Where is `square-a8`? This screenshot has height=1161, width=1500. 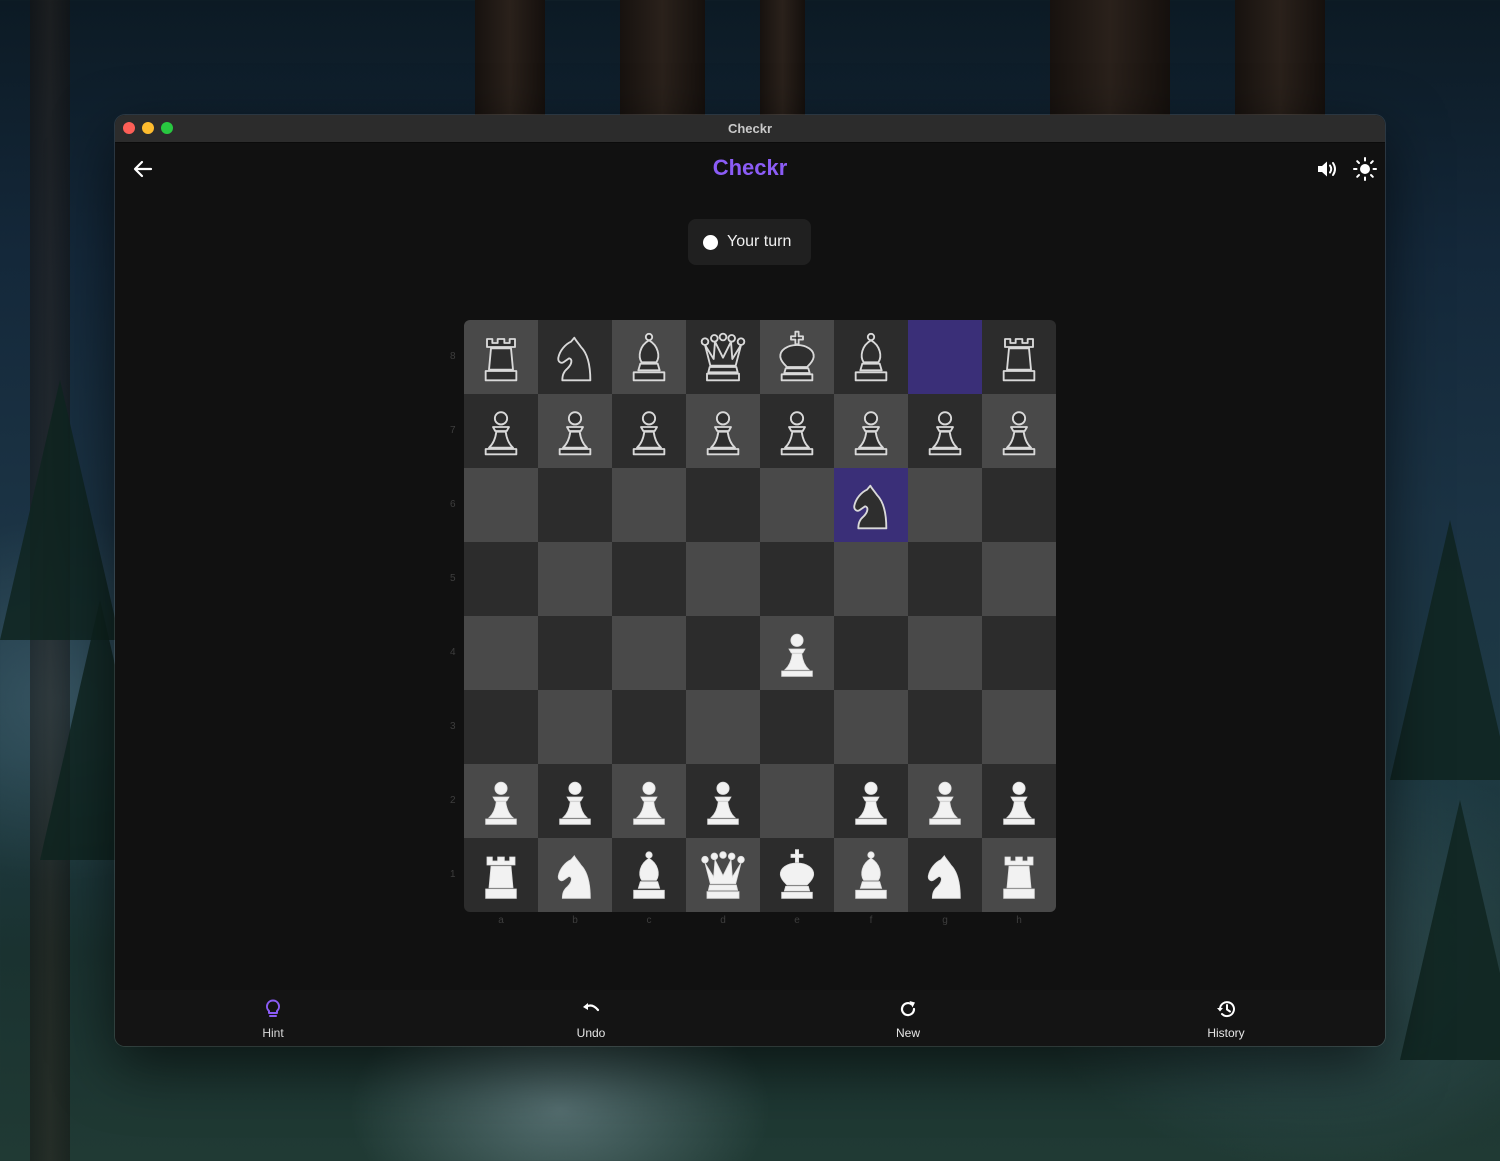
square-a8 is located at coordinates (501, 357).